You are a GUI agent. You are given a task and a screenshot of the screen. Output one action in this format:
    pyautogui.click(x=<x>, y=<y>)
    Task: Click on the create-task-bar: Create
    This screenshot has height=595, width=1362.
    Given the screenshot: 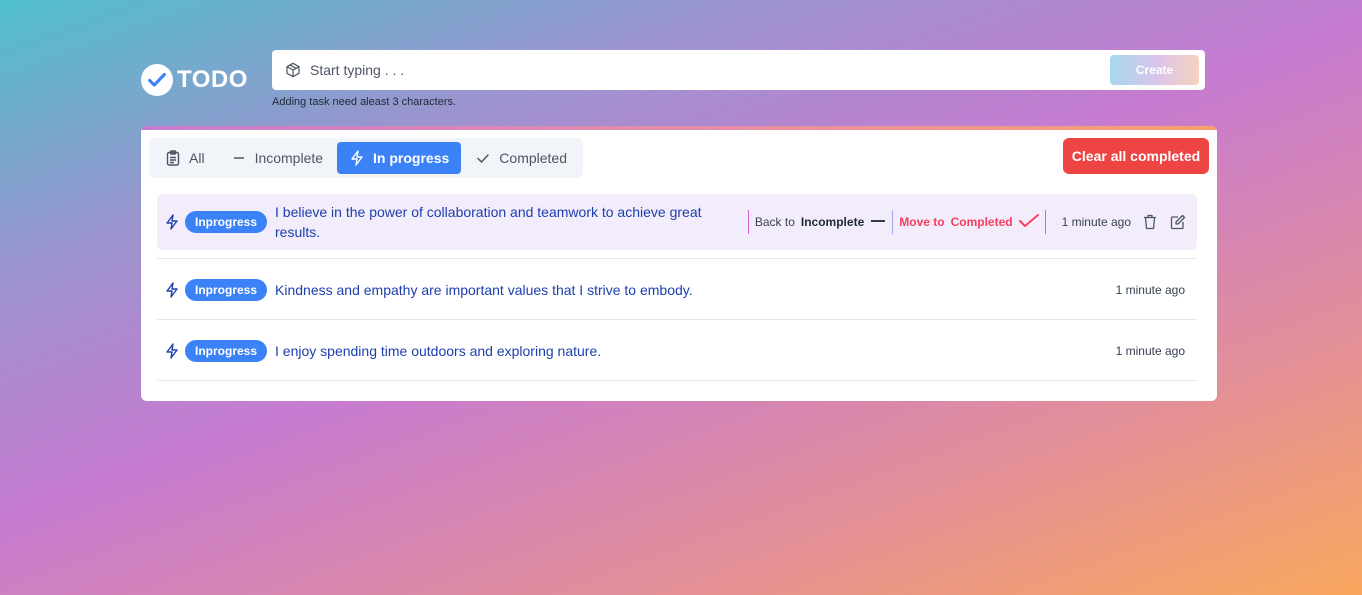 What is the action you would take?
    pyautogui.click(x=738, y=70)
    